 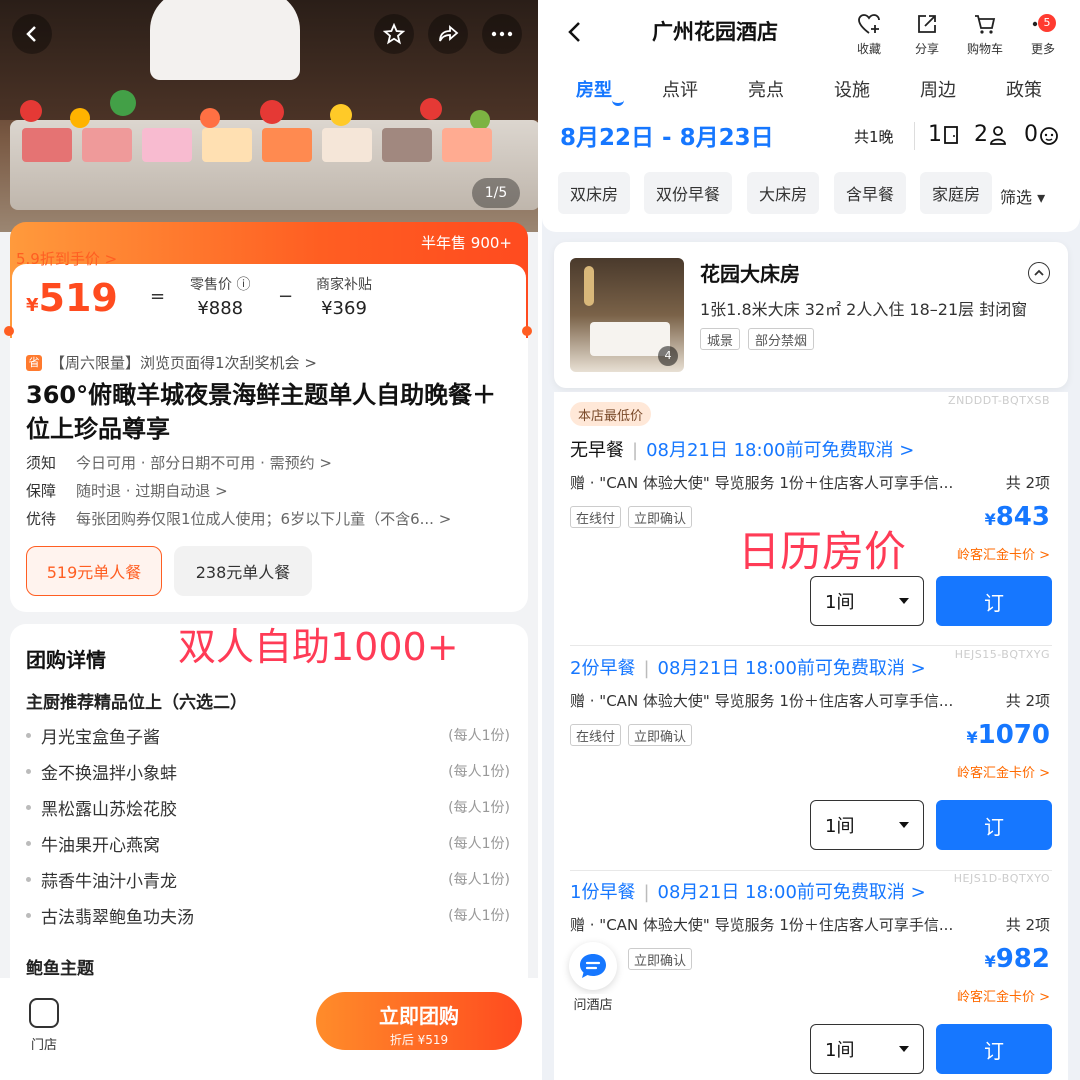 What do you see at coordinates (680, 89) in the screenshot?
I see `tab-reviews: 点评` at bounding box center [680, 89].